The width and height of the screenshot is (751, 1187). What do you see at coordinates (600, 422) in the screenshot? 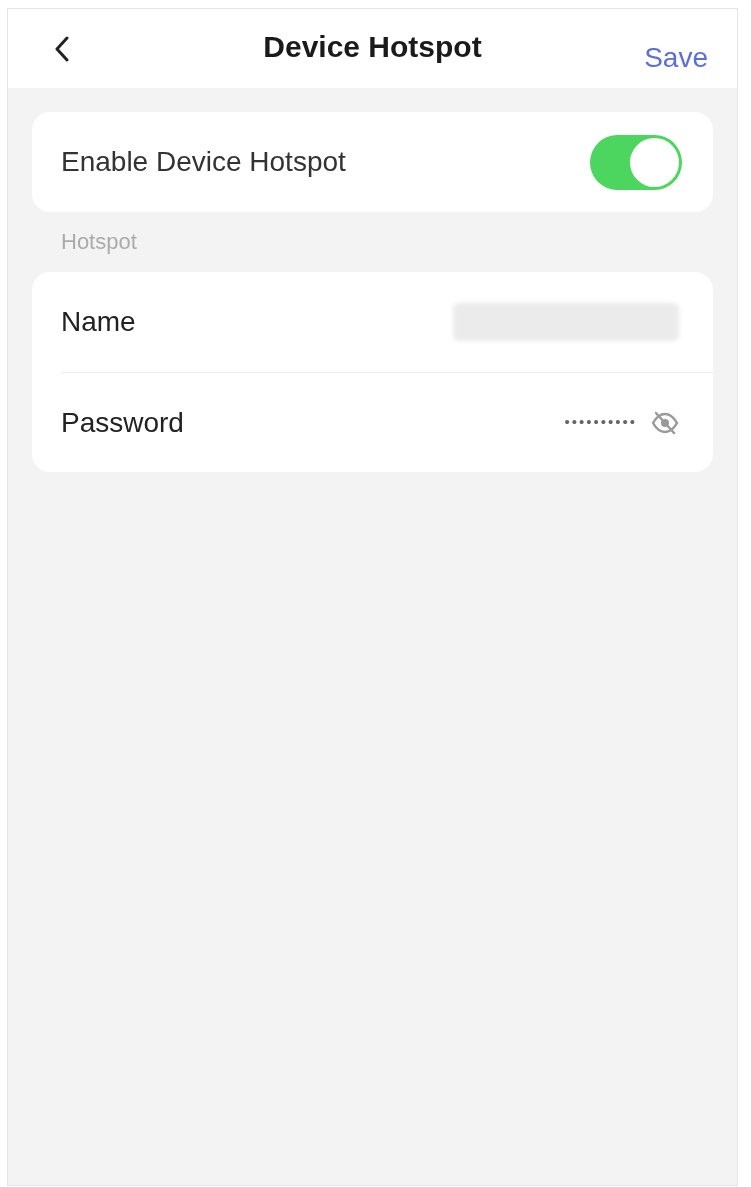
I see `password-value: ••••••••••` at bounding box center [600, 422].